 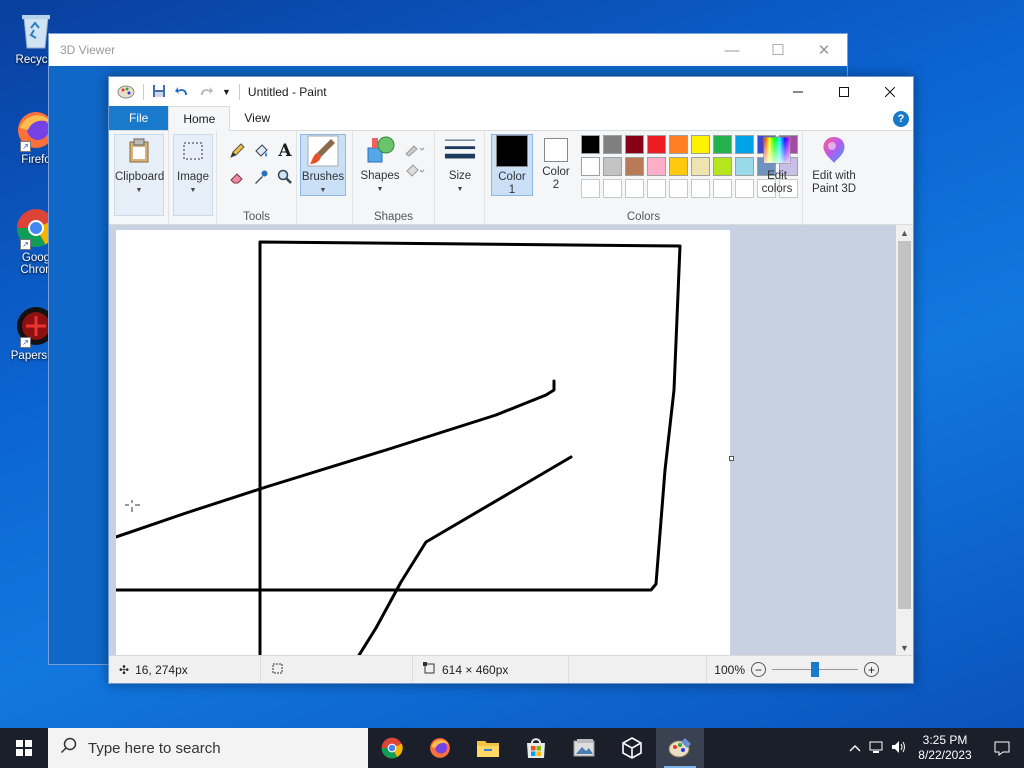 I want to click on start-button, so click(x=24, y=748).